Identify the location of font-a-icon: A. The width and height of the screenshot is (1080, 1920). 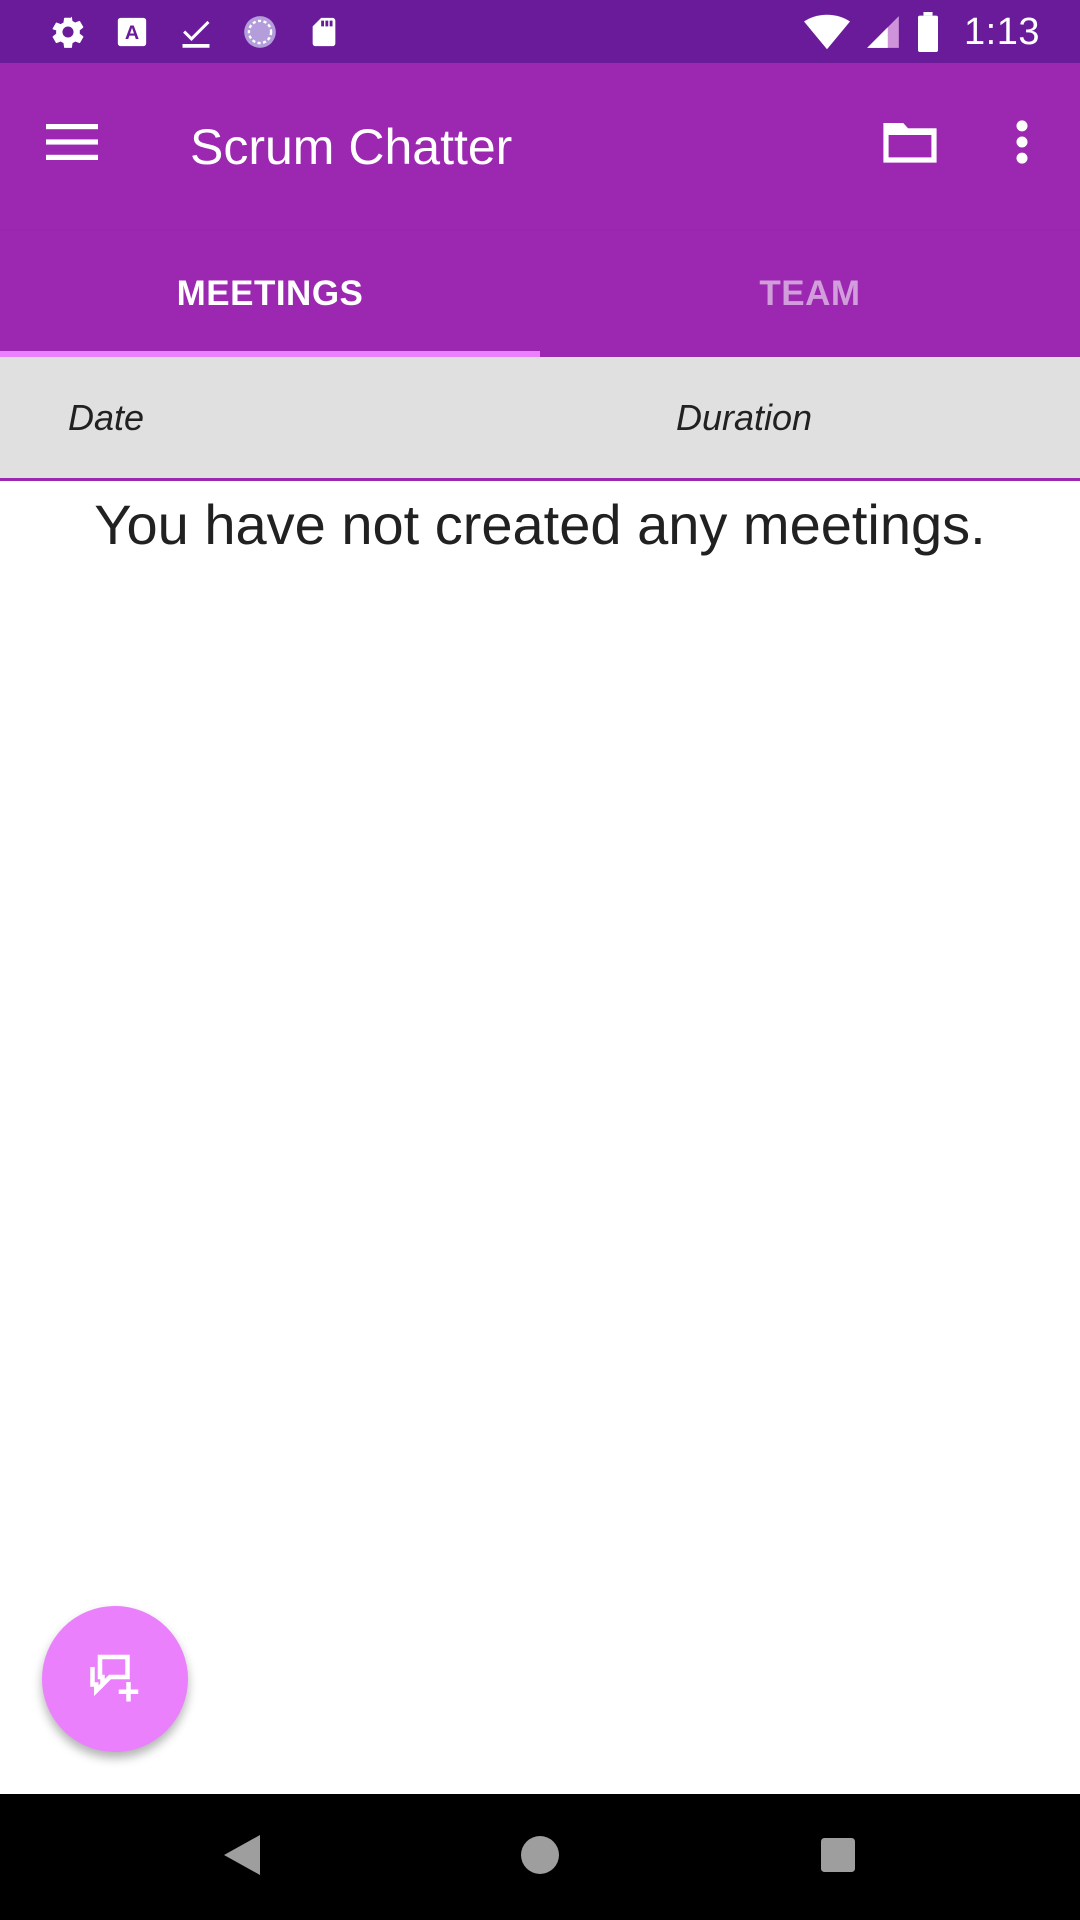
(132, 32).